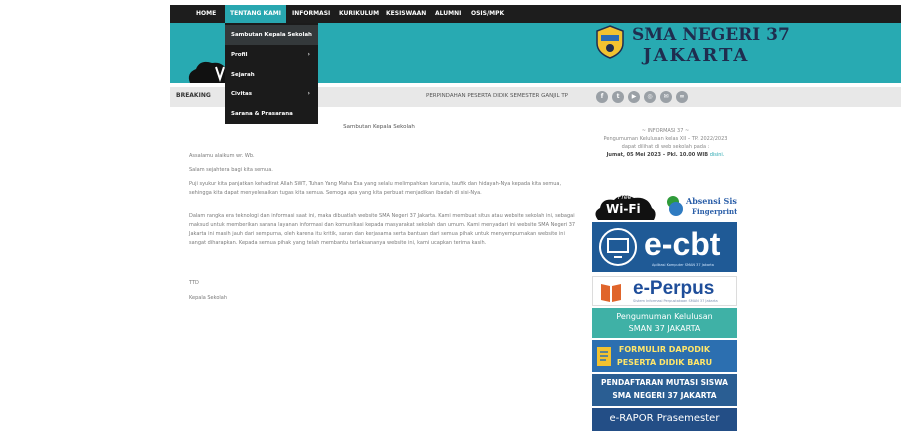  I want to click on dropdown-item-civitas: Civitas ›, so click(271, 94).